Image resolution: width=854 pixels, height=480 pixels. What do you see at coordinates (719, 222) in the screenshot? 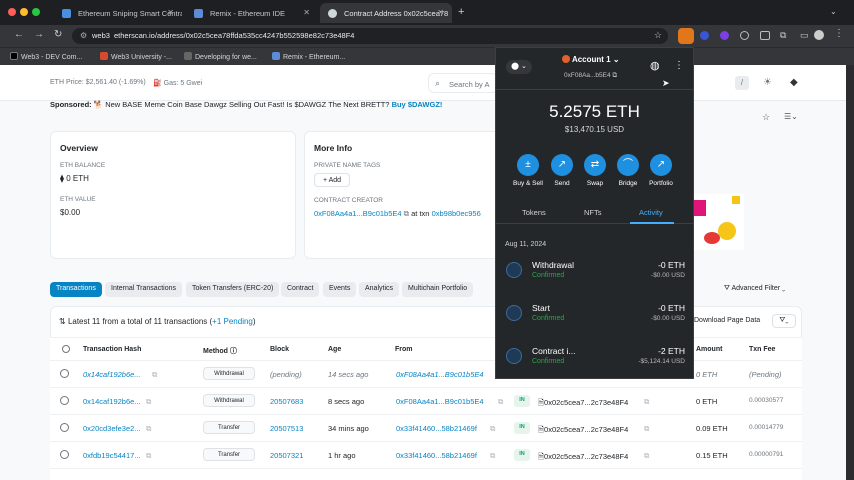
I see `ad-banner-image` at bounding box center [719, 222].